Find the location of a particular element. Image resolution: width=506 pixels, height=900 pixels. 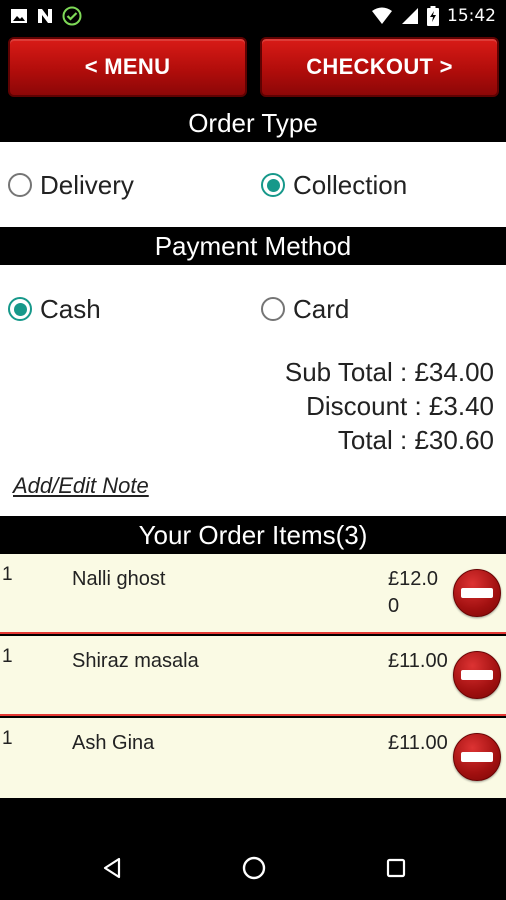

back-icon is located at coordinates (112, 868).